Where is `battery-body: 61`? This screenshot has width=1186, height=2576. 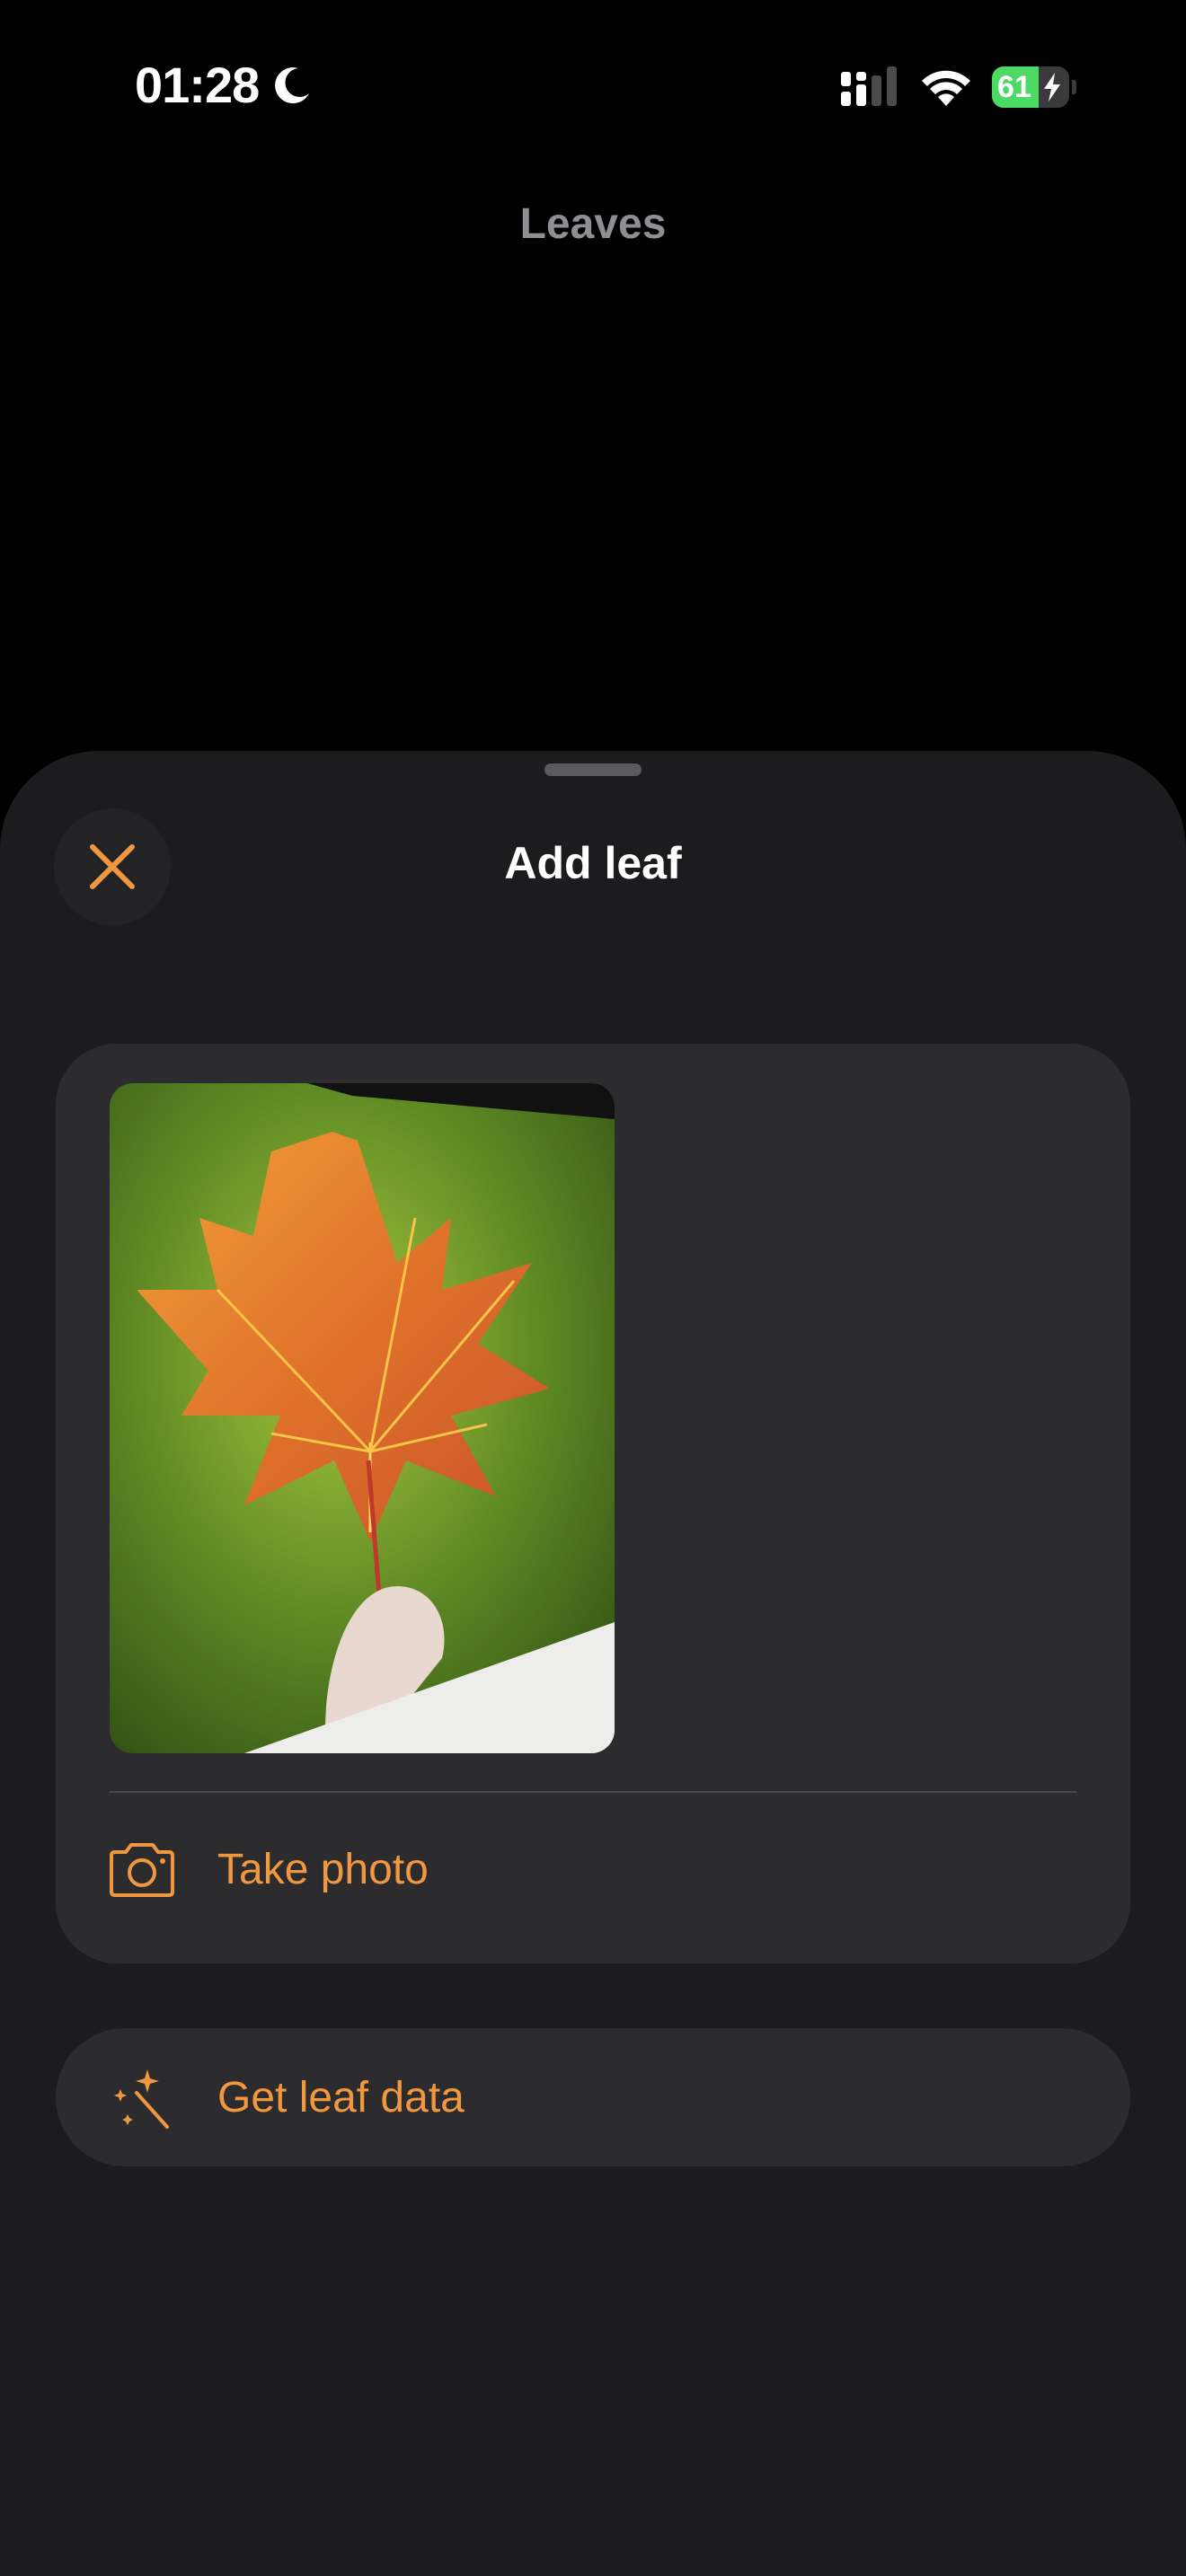 battery-body: 61 is located at coordinates (1030, 87).